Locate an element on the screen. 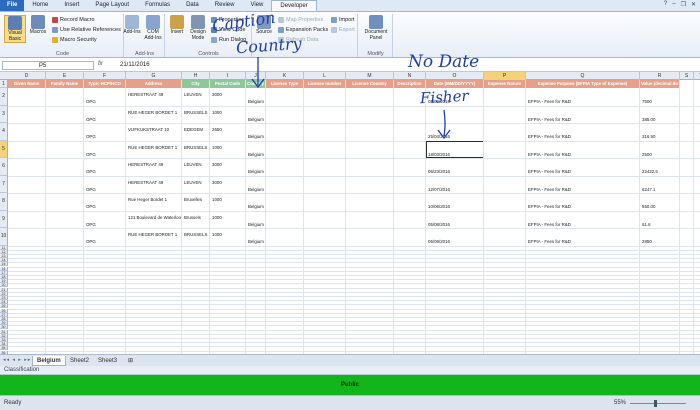 This screenshot has width=700, height=410. column-header-k: K is located at coordinates (285, 76).